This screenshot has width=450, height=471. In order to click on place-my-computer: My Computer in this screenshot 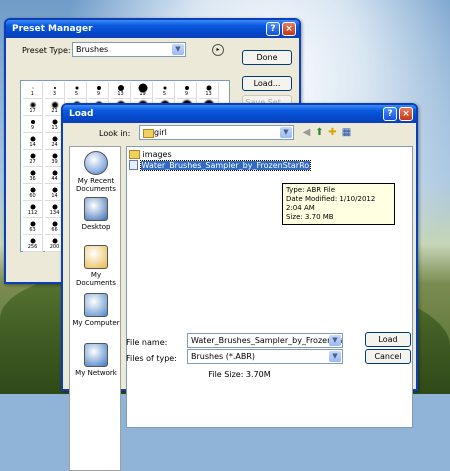, I will do `click(96, 310)`.